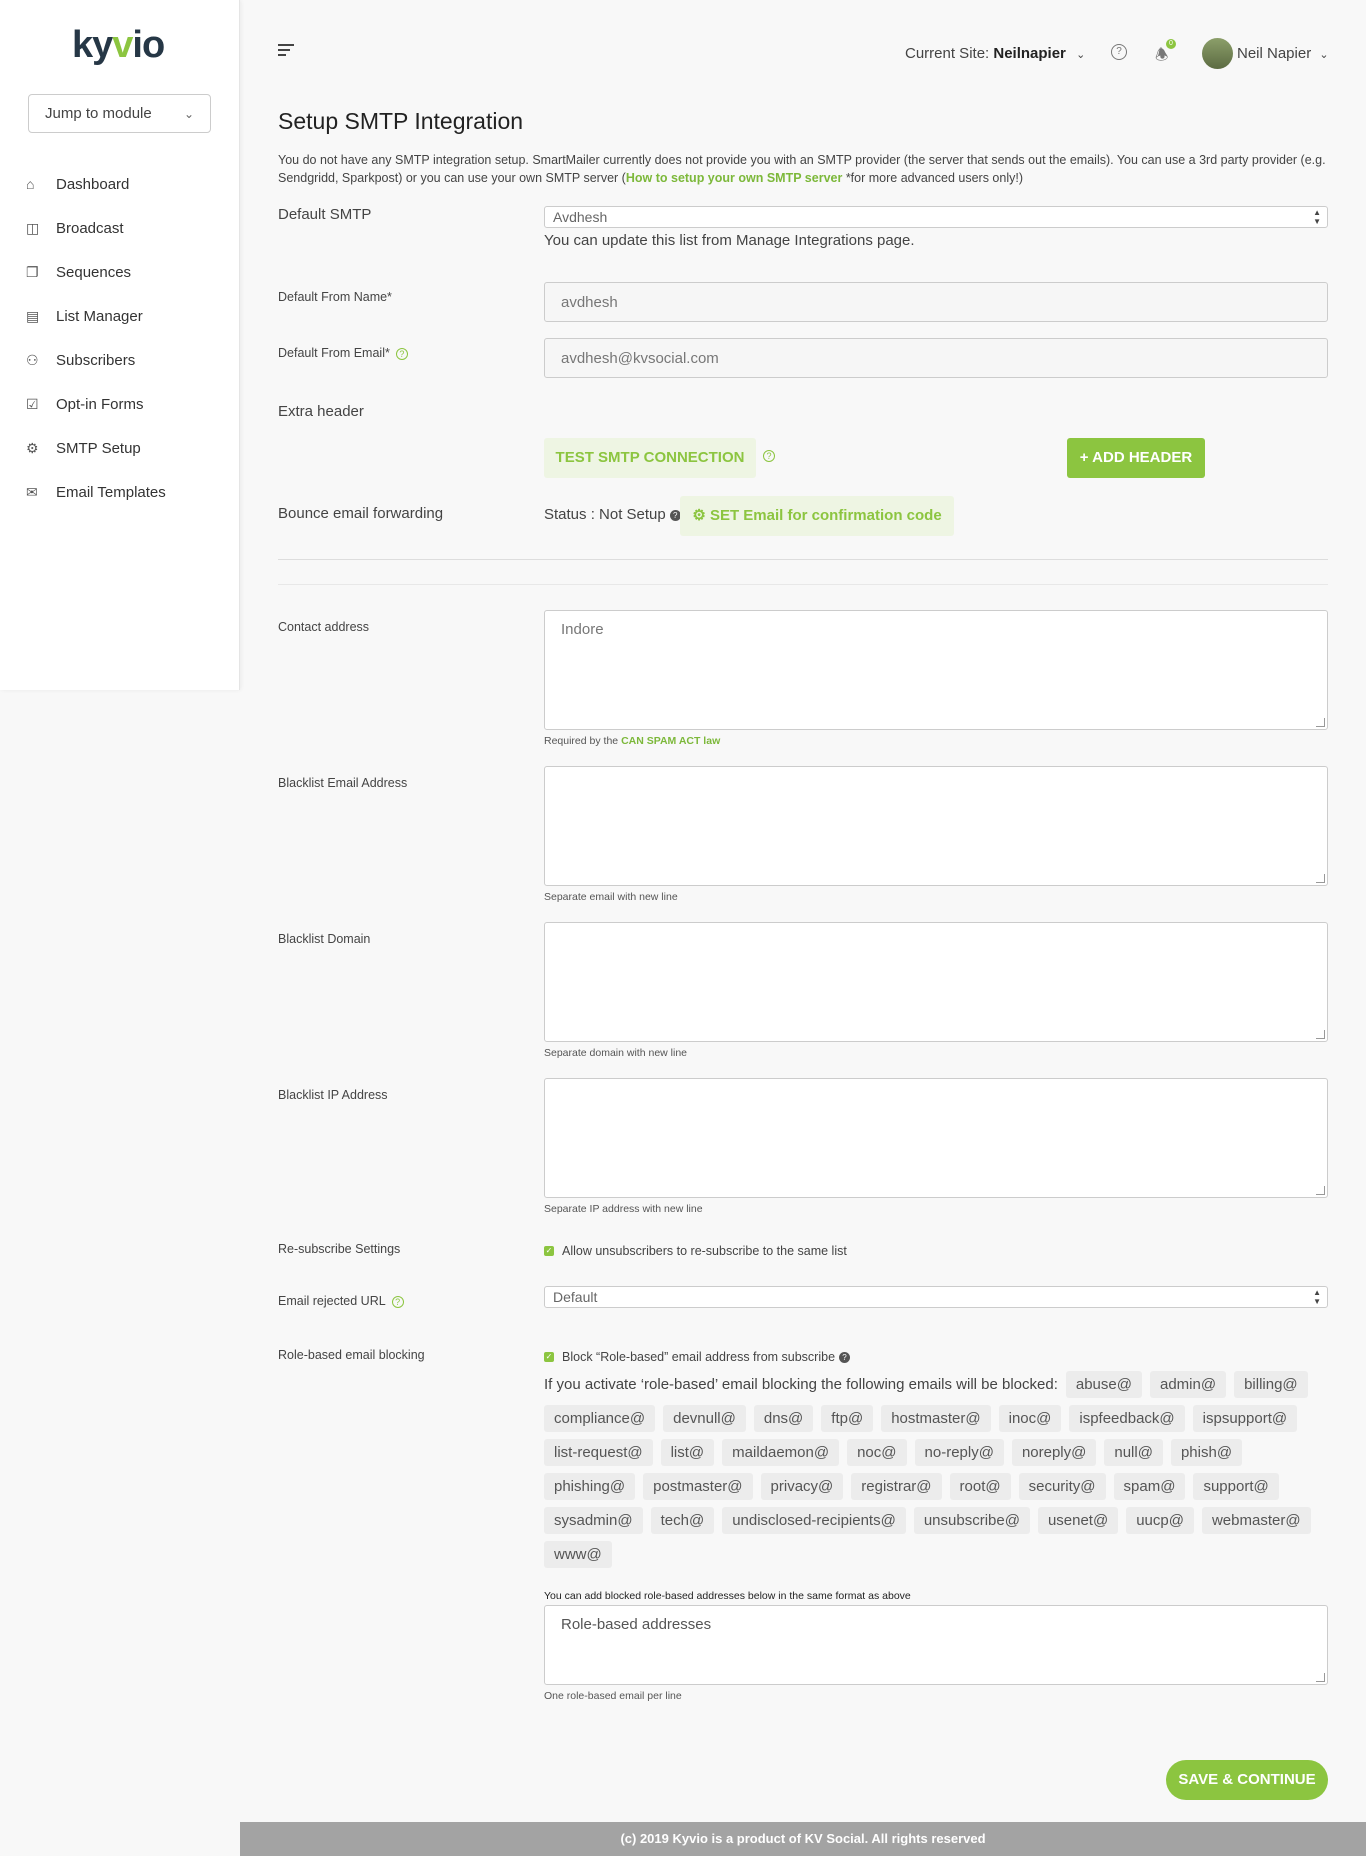 Image resolution: width=1366 pixels, height=1856 pixels. What do you see at coordinates (1119, 52) in the screenshot?
I see `help-icon: ?` at bounding box center [1119, 52].